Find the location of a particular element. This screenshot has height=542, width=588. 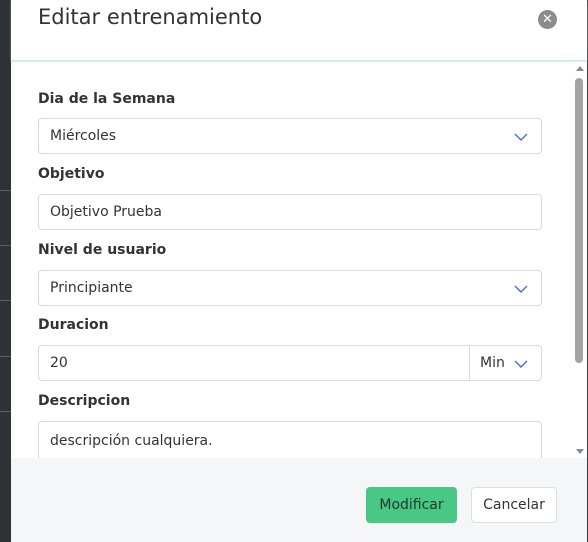

scroll-up-arrow-icon is located at coordinates (580, 68).